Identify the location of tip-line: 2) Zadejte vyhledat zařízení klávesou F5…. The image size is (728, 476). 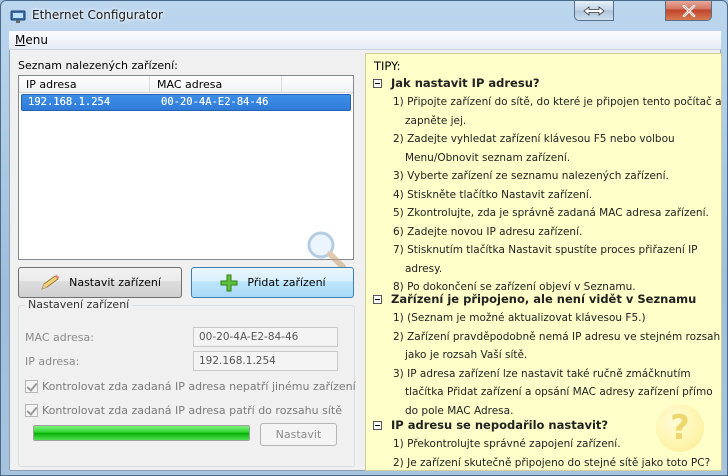
(534, 139).